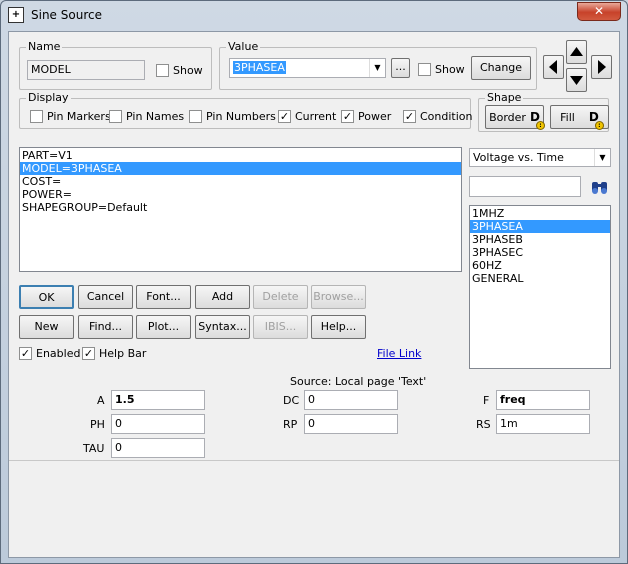 The height and width of the screenshot is (564, 628). What do you see at coordinates (94, 448) in the screenshot?
I see `param-tau-label: TAU` at bounding box center [94, 448].